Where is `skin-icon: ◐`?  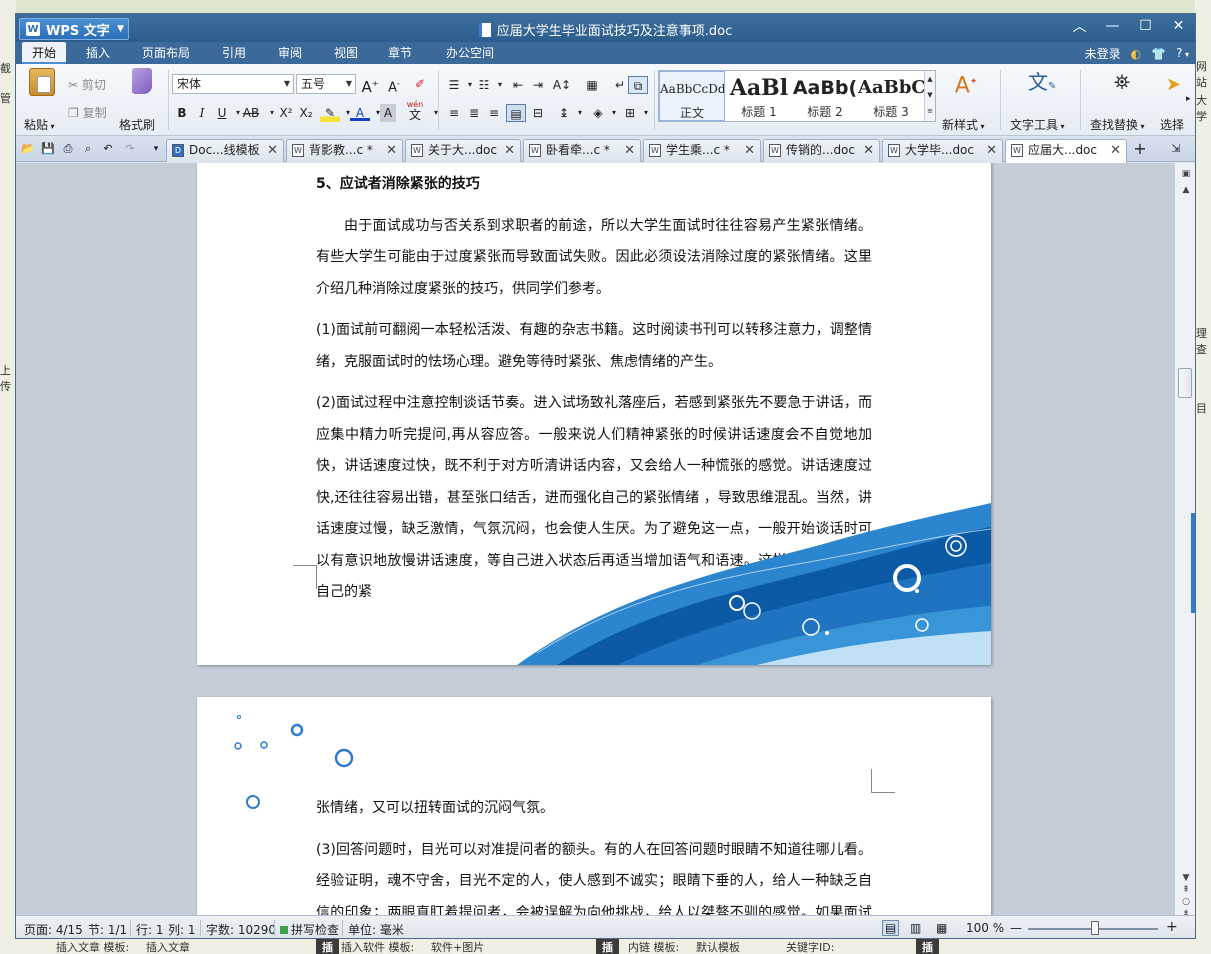
skin-icon: ◐ is located at coordinates (1136, 54).